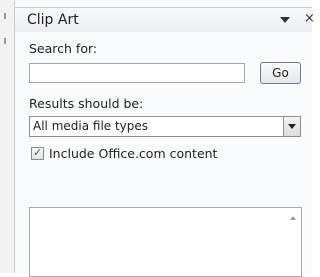 This screenshot has height=277, width=320. What do you see at coordinates (7, 136) in the screenshot?
I see `left-gutter` at bounding box center [7, 136].